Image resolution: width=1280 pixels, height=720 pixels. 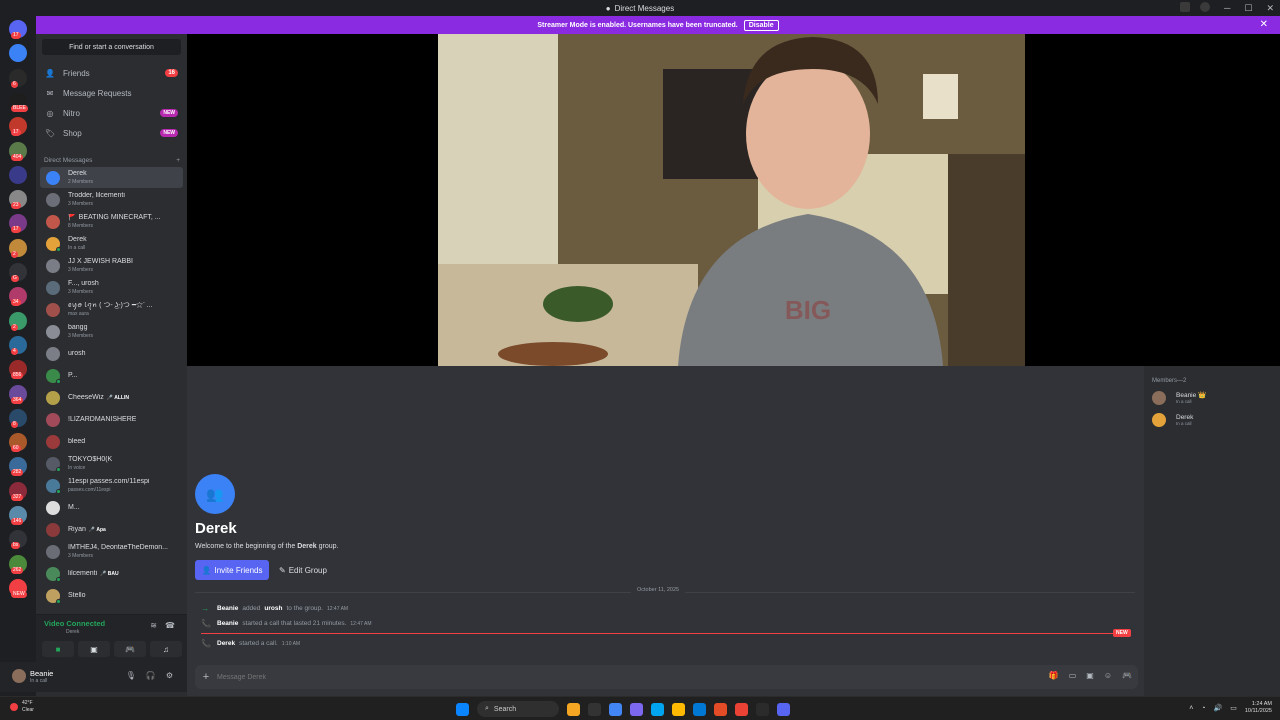 I want to click on member-name: Derek, so click(x=1185, y=417).